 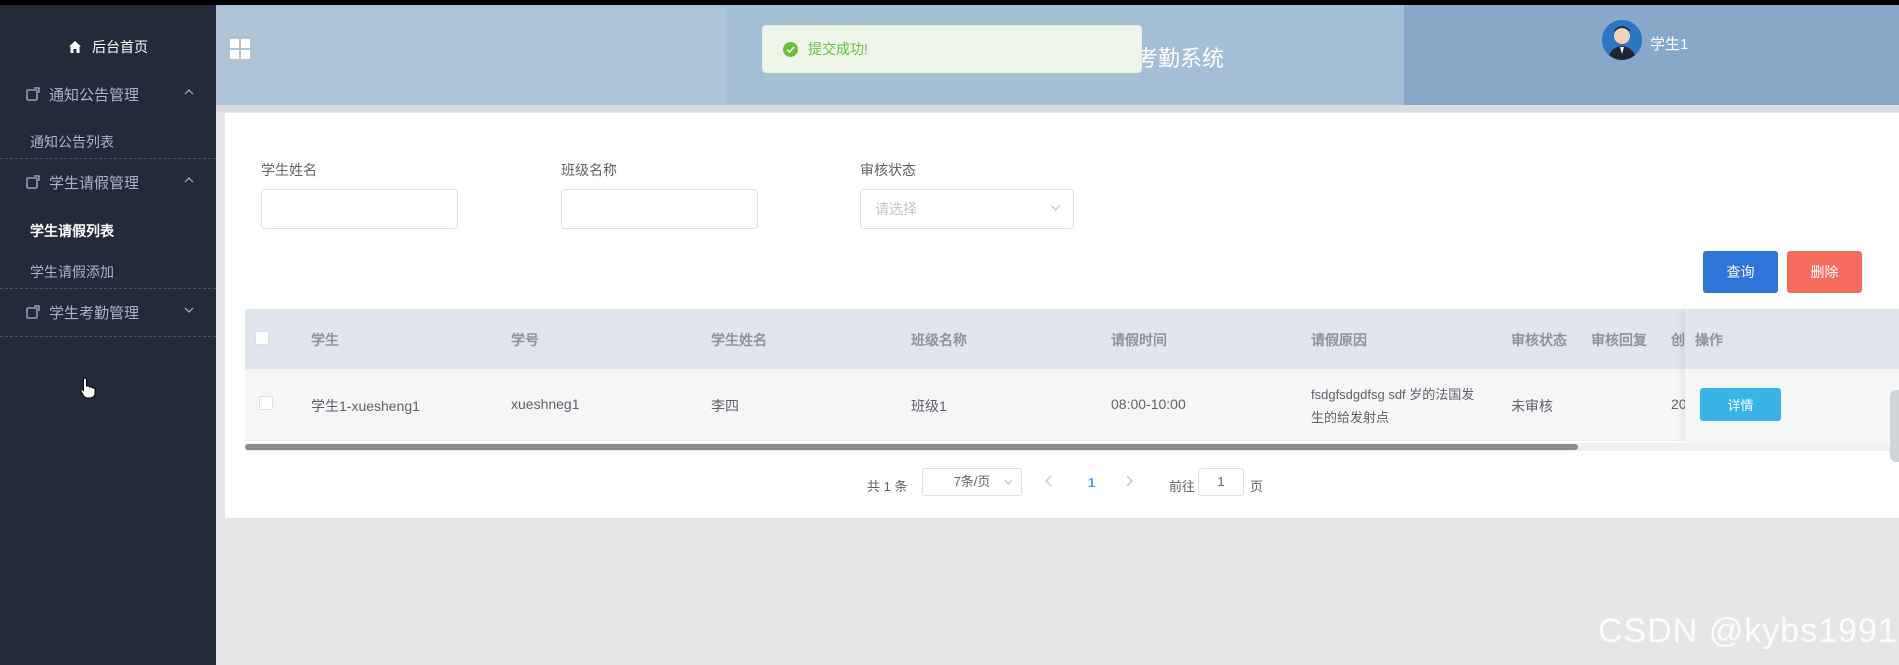 I want to click on column-header: 审核状态, so click(x=1539, y=340).